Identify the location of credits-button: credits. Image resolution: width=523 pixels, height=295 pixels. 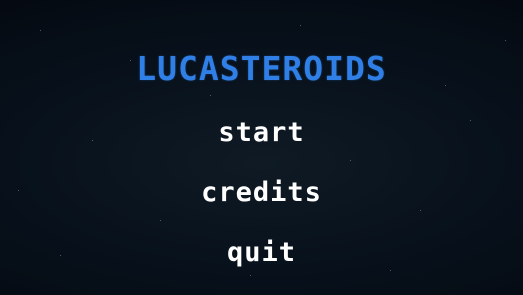
(261, 193).